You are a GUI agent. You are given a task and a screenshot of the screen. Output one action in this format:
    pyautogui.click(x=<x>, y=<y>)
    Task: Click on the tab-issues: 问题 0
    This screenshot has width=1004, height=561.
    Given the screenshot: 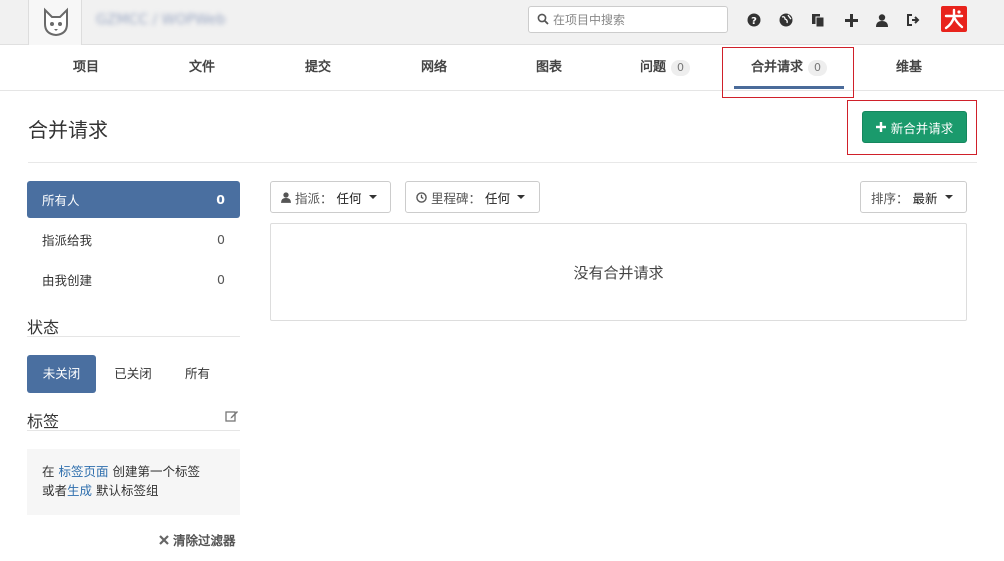 What is the action you would take?
    pyautogui.click(x=665, y=68)
    